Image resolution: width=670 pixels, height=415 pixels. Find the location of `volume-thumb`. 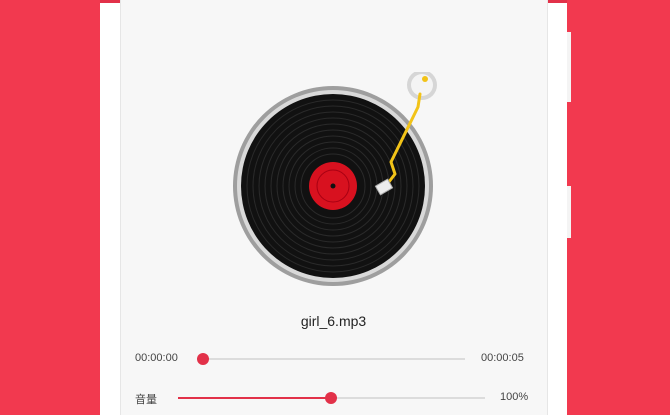

volume-thumb is located at coordinates (331, 398).